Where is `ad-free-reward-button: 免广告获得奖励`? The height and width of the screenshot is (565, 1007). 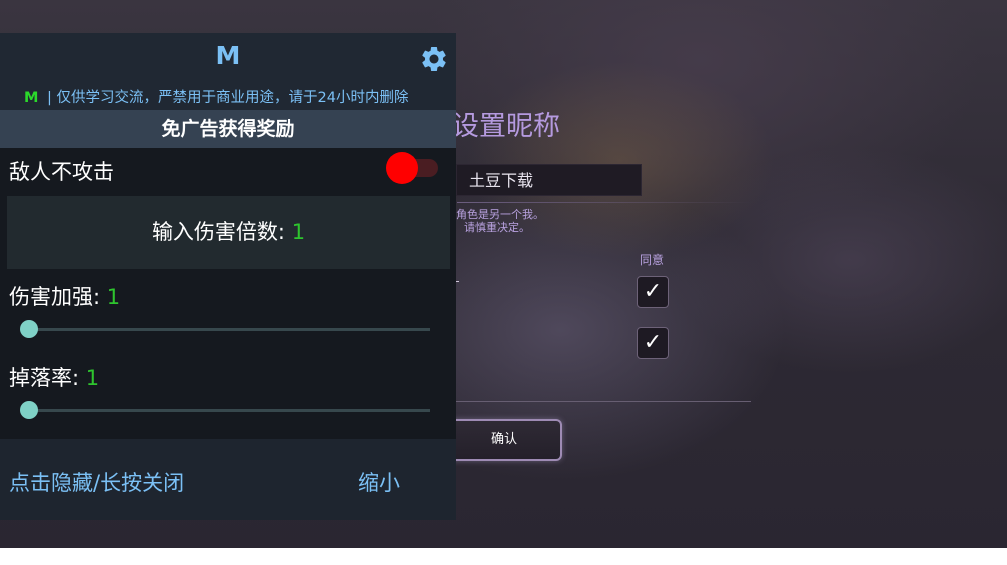 ad-free-reward-button: 免广告获得奖励 is located at coordinates (228, 129).